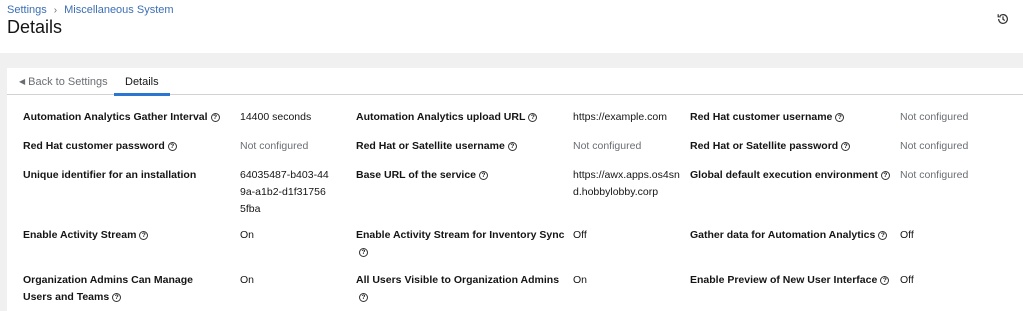  I want to click on history-icon, so click(1003, 19).